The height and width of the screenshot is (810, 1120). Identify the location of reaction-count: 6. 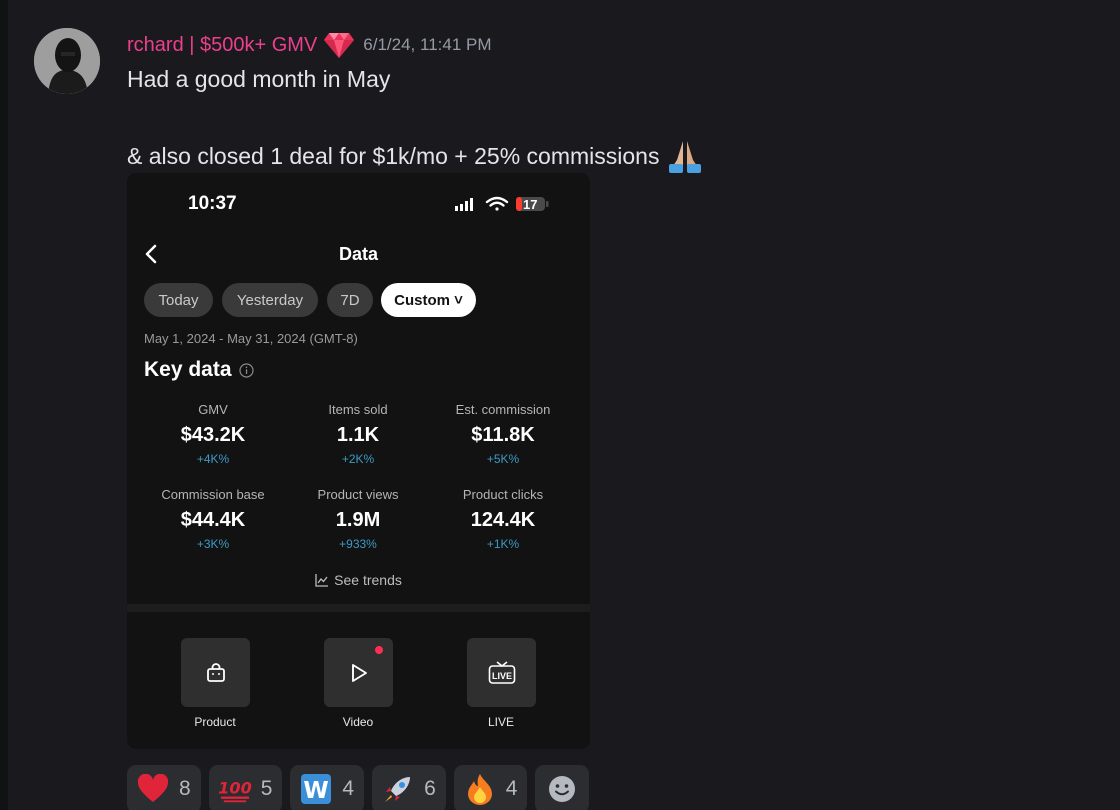
(430, 788).